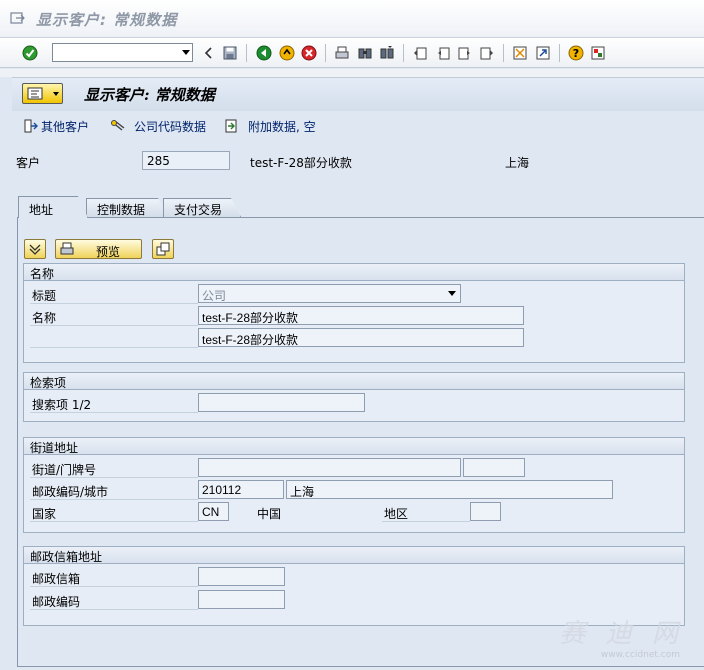 The height and width of the screenshot is (670, 704). I want to click on window-title: 显示客户: 常规数据, so click(107, 20).